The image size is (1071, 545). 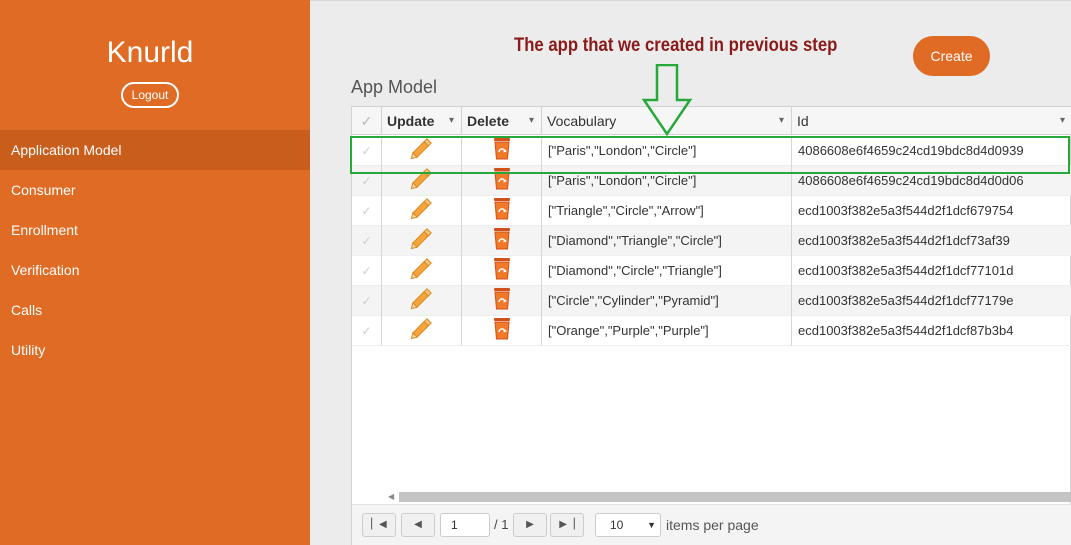 What do you see at coordinates (904, 240) in the screenshot?
I see `id-cell: ecd1003f382e5a3f544d2f1dcf73af39` at bounding box center [904, 240].